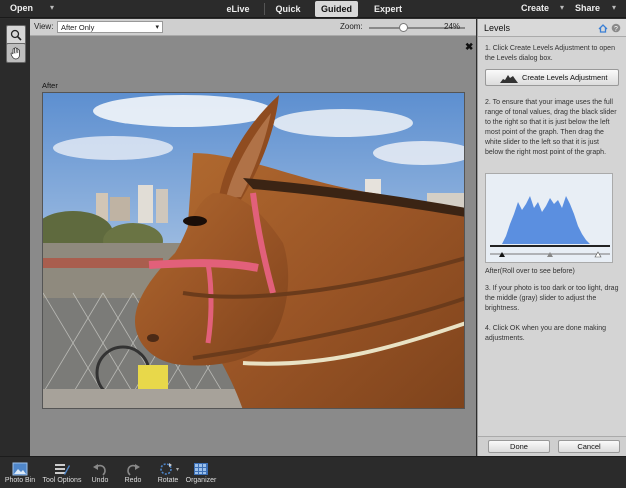  I want to click on levels-histogram, so click(549, 218).